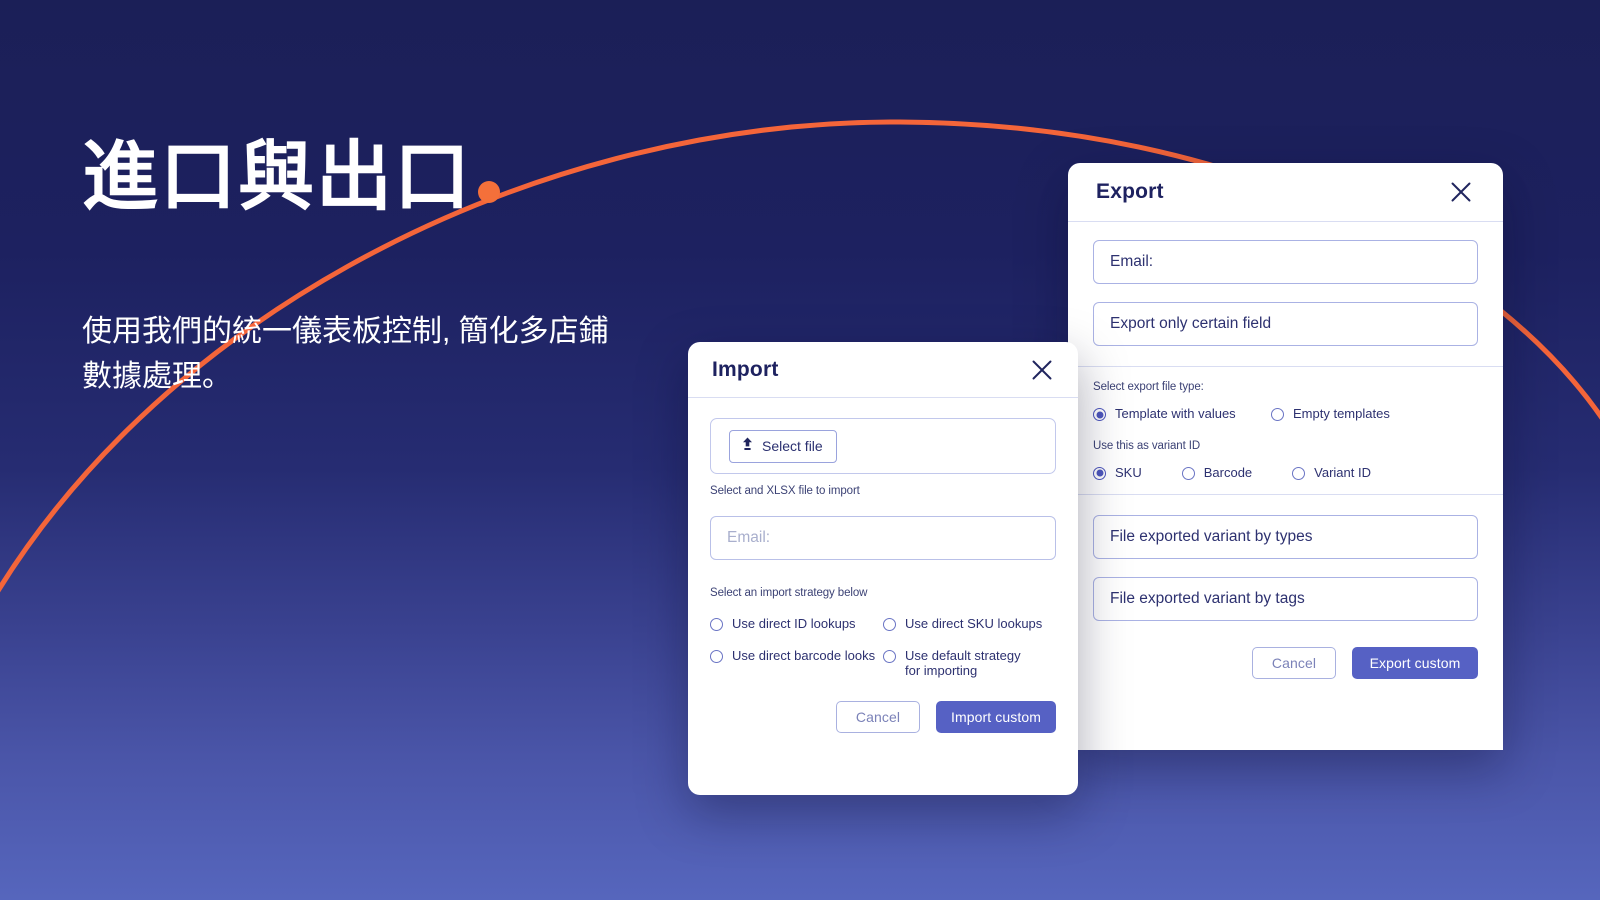 This screenshot has height=900, width=1600. Describe the element at coordinates (1285, 192) in the screenshot. I see `export-dialog-header: Export` at that location.